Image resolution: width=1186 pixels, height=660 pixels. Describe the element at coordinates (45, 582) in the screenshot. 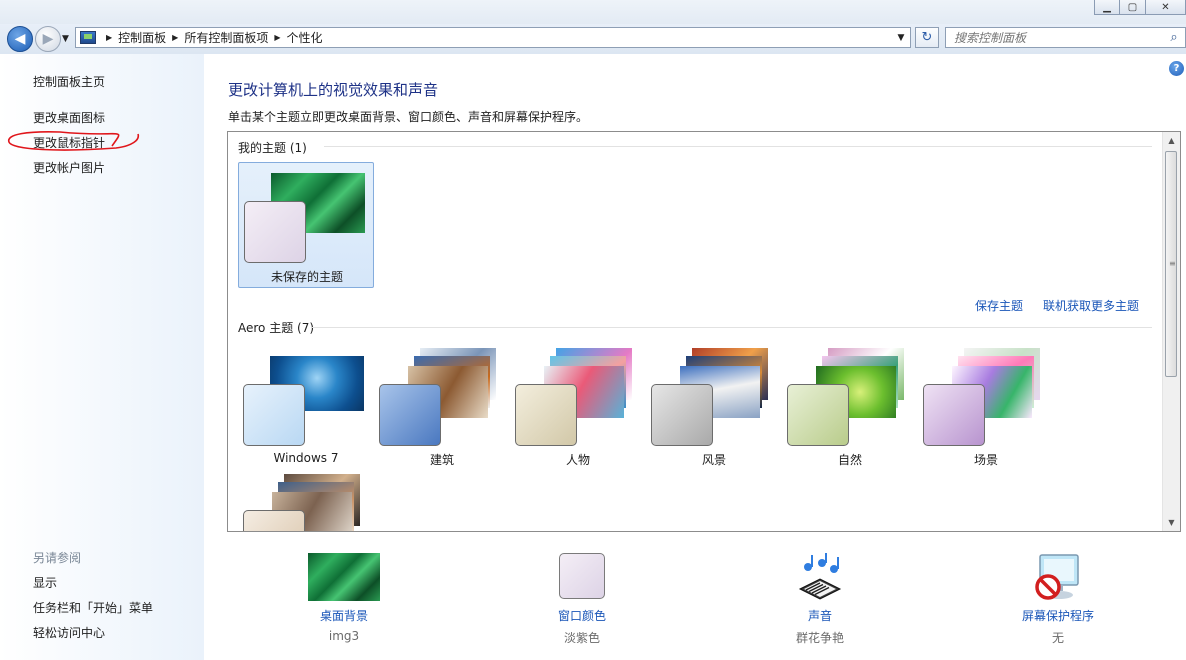

I see `see-also-display: 显示` at that location.